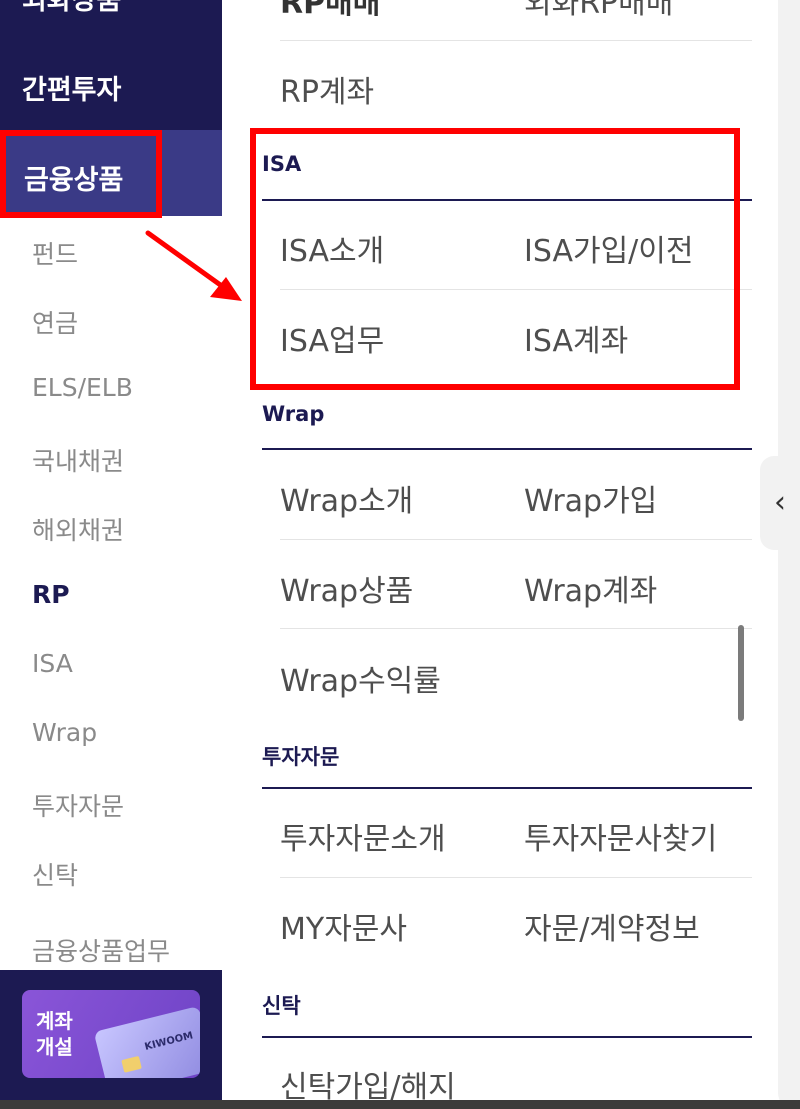  What do you see at coordinates (495, 259) in the screenshot?
I see `annotation-box-isa-section` at bounding box center [495, 259].